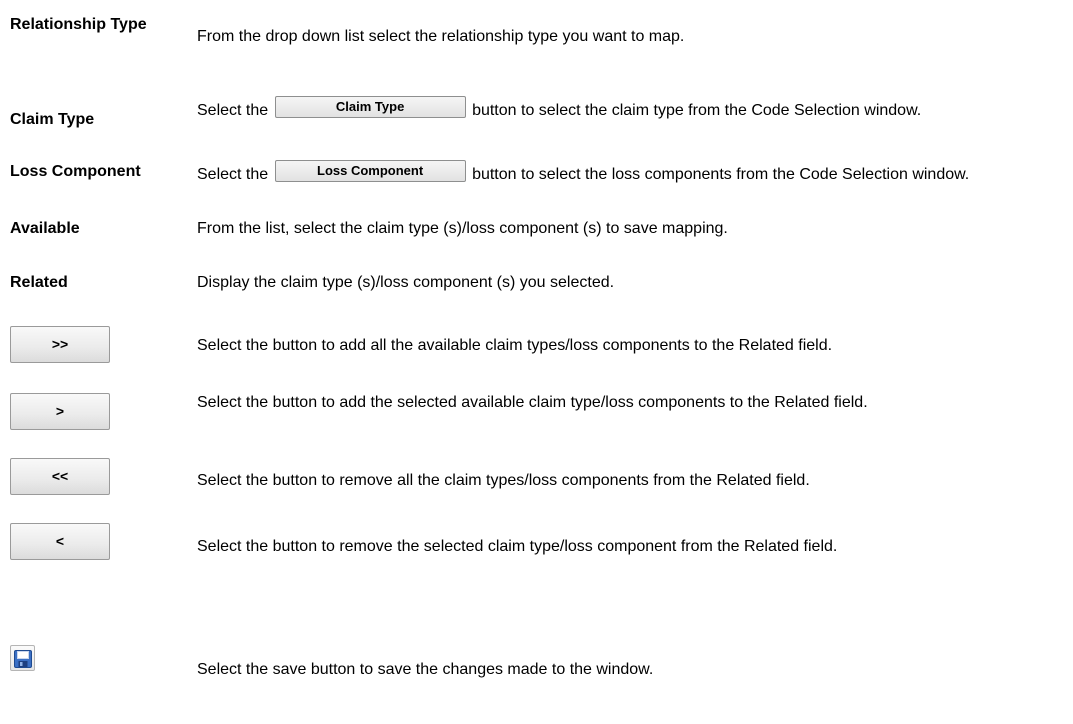  What do you see at coordinates (60, 344) in the screenshot?
I see `add-all-button: >>` at bounding box center [60, 344].